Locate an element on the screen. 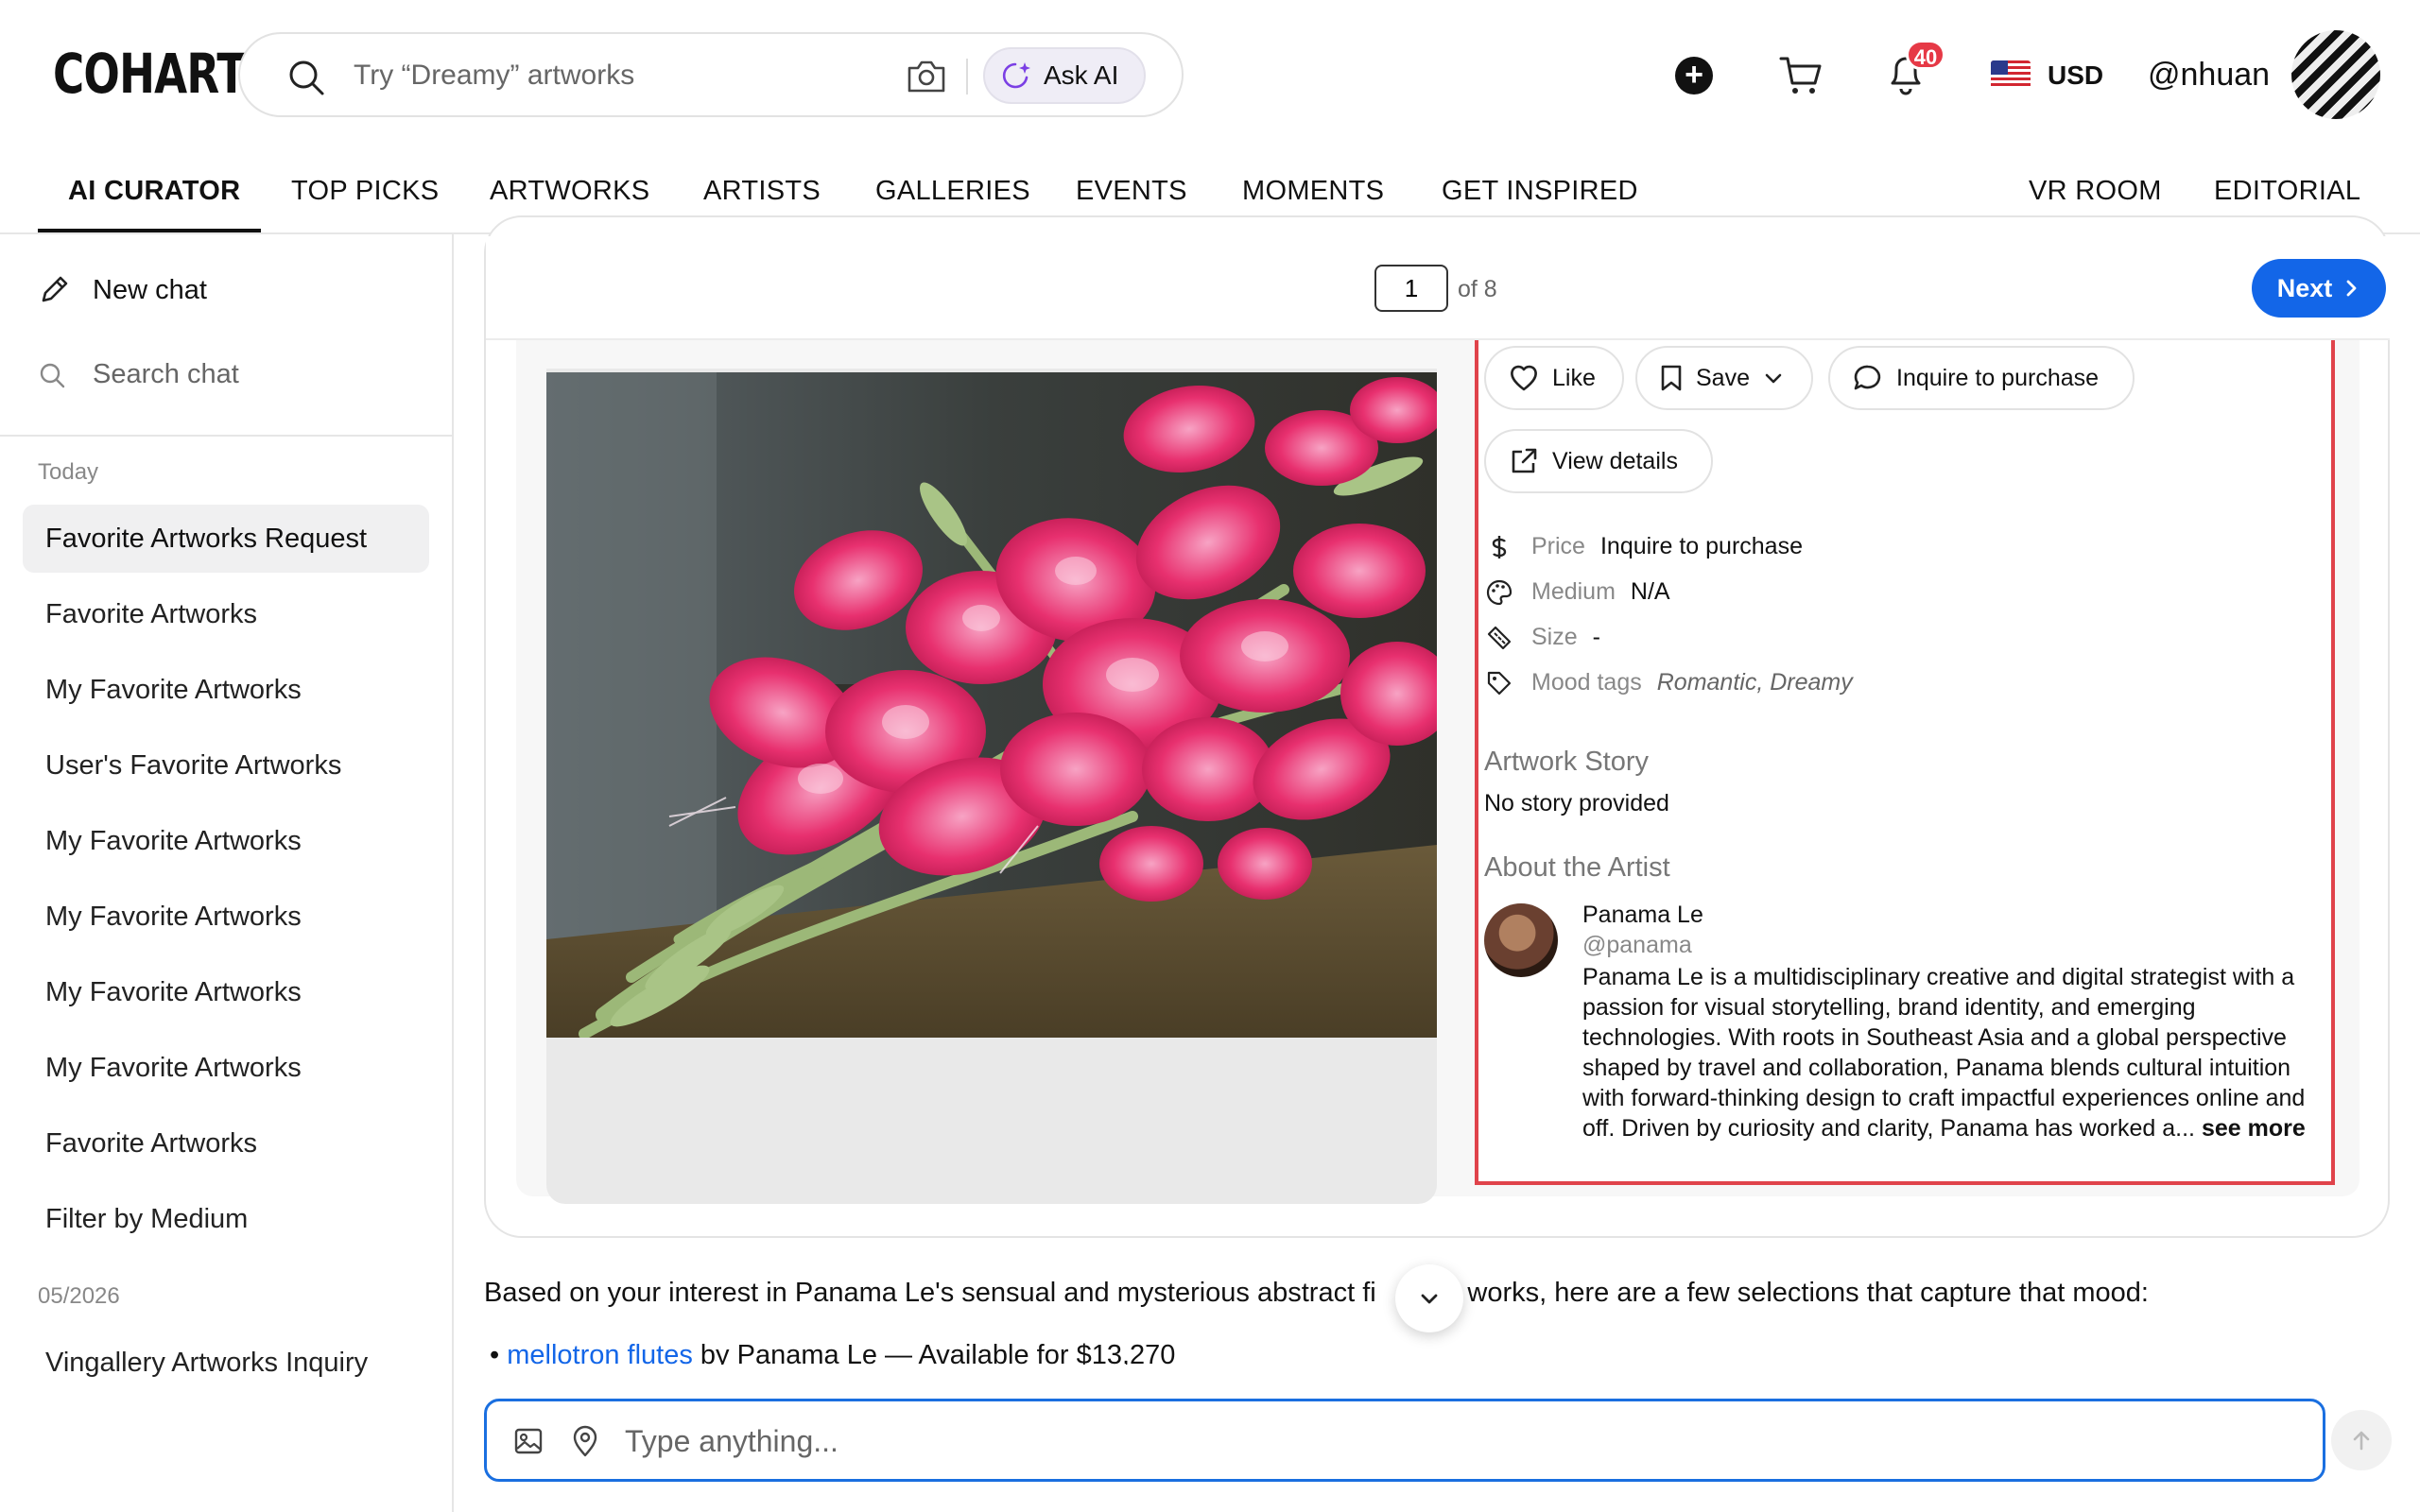 The image size is (2420, 1512). nav-active-indicator is located at coordinates (149, 230).